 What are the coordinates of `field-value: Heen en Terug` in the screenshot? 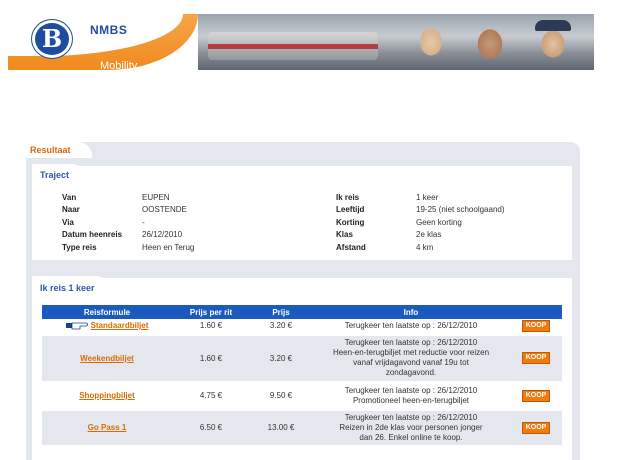 It's located at (168, 247).